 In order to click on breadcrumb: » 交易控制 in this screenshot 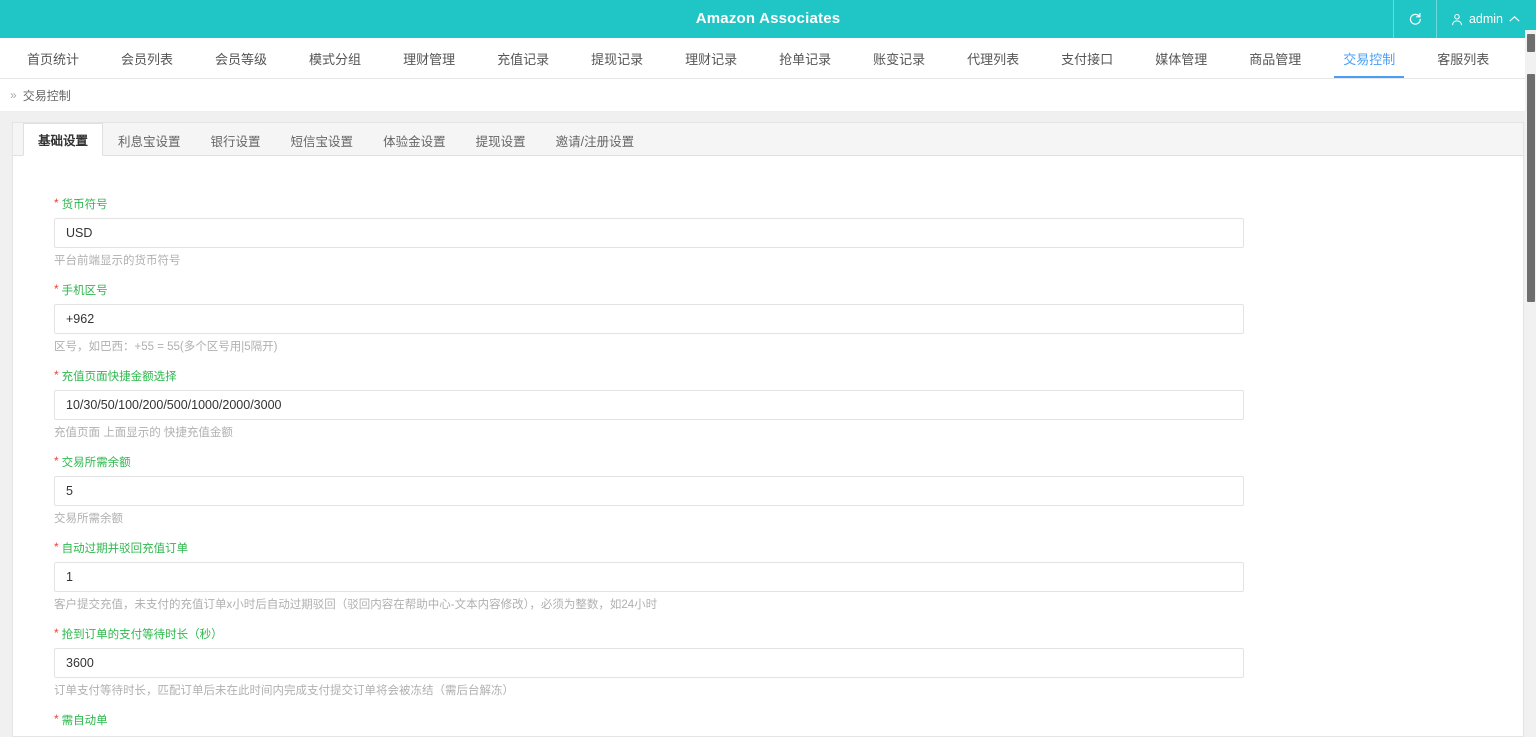, I will do `click(768, 95)`.